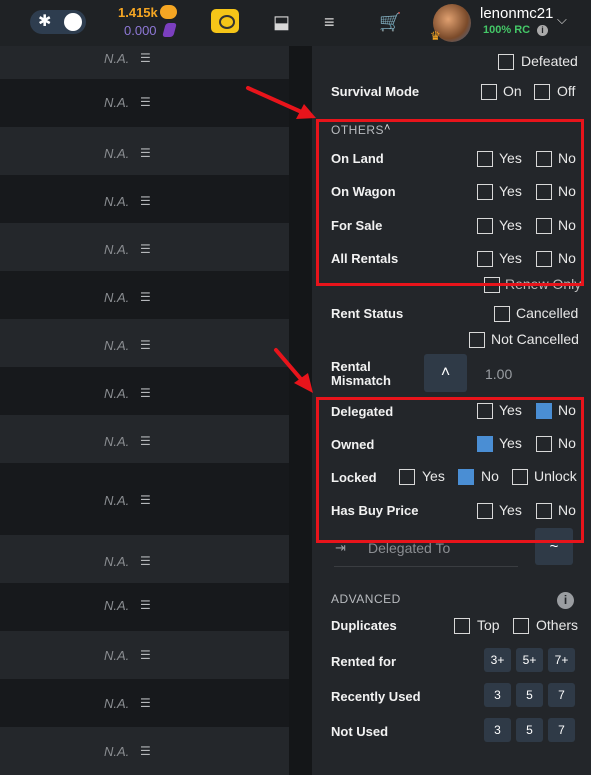  I want to click on toggle-knob, so click(73, 22).